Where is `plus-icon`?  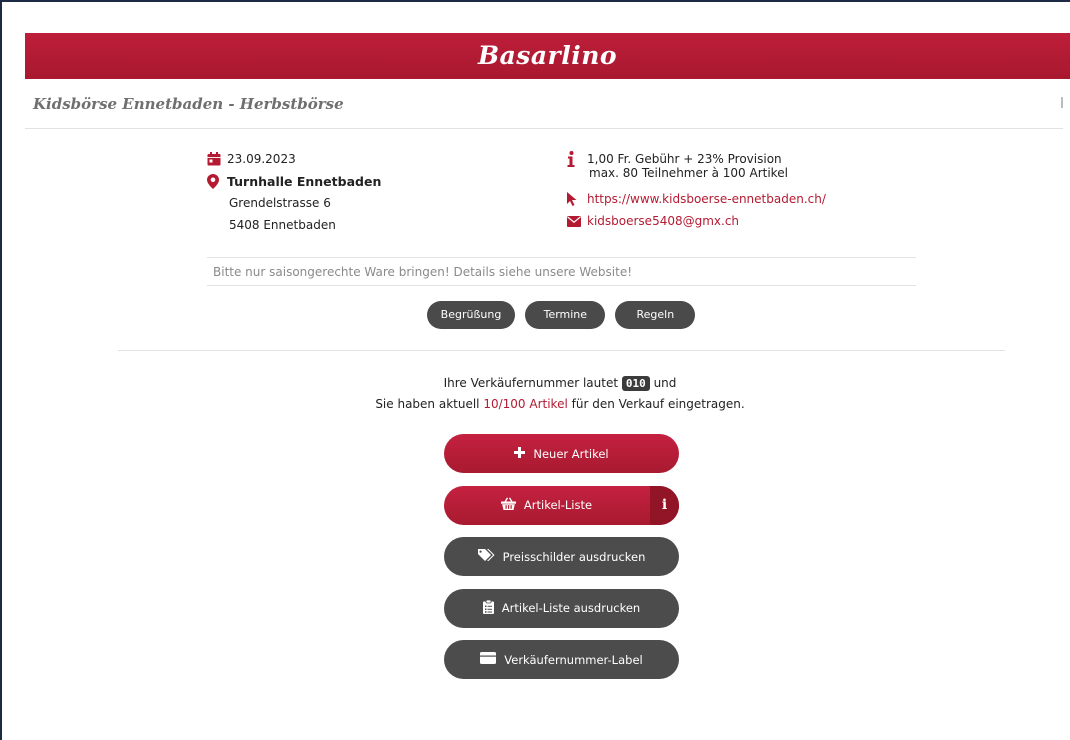
plus-icon is located at coordinates (520, 453).